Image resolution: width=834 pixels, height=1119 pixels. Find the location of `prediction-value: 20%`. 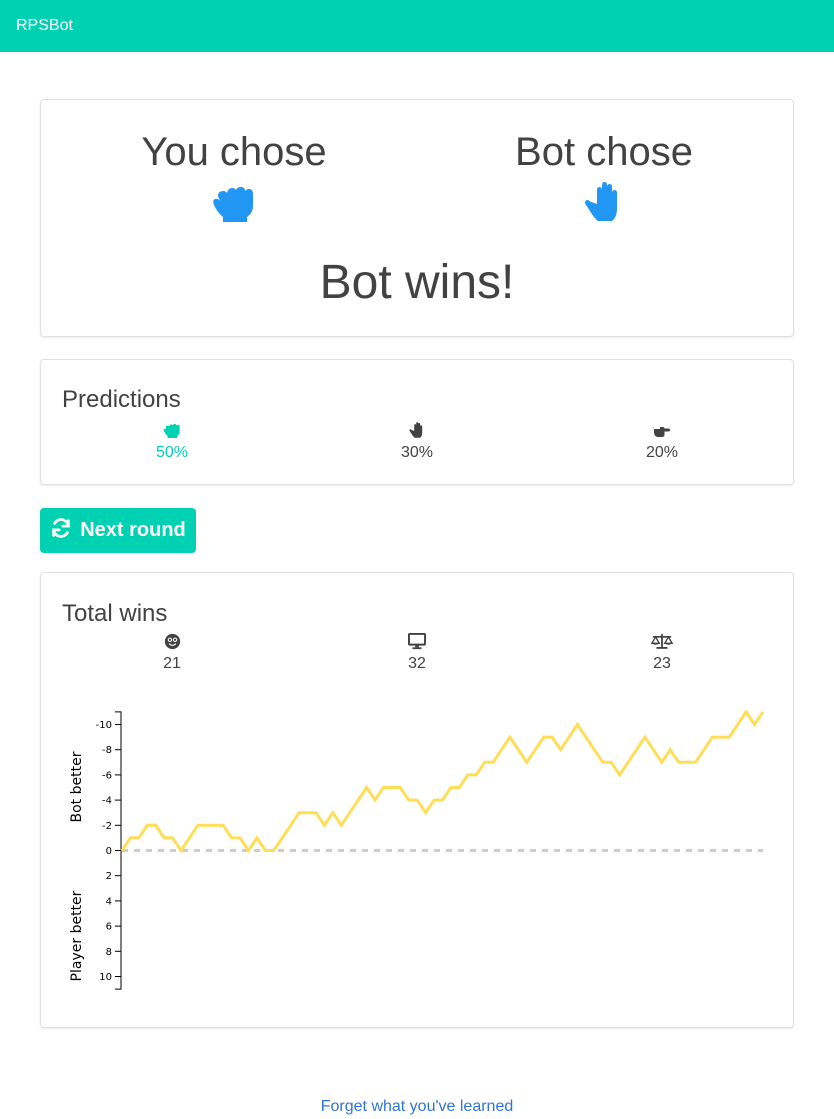

prediction-value: 20% is located at coordinates (662, 452).